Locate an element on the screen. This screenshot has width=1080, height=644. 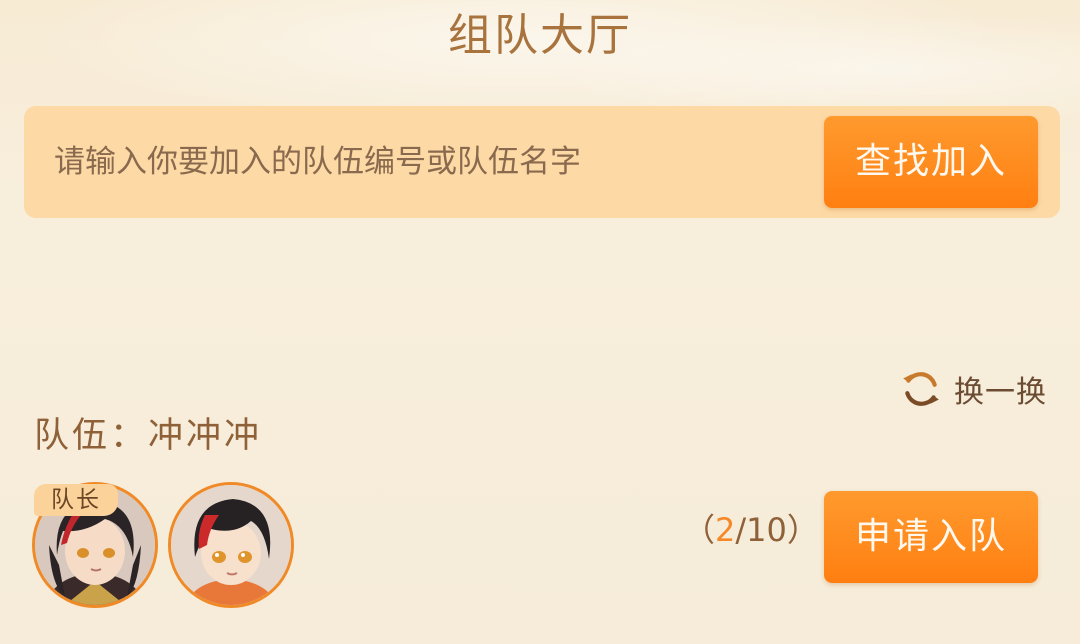
count-current: 2 is located at coordinates (725, 530).